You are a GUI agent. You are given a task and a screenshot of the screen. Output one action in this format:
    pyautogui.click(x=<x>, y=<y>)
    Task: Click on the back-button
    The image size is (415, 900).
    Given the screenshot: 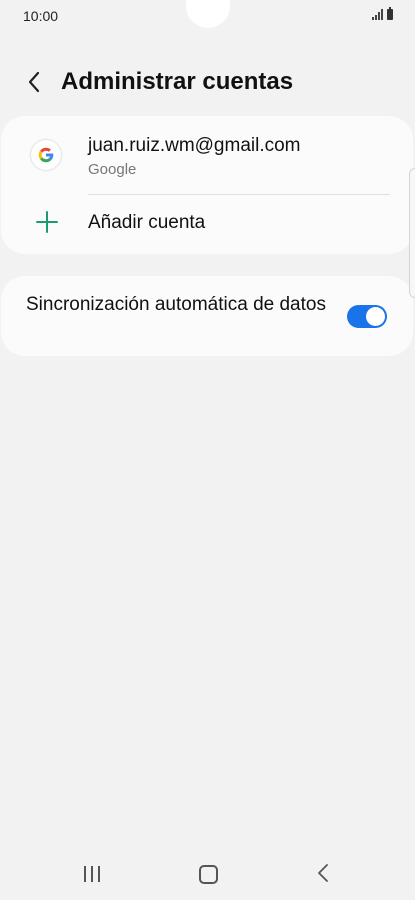 What is the action you would take?
    pyautogui.click(x=34, y=82)
    